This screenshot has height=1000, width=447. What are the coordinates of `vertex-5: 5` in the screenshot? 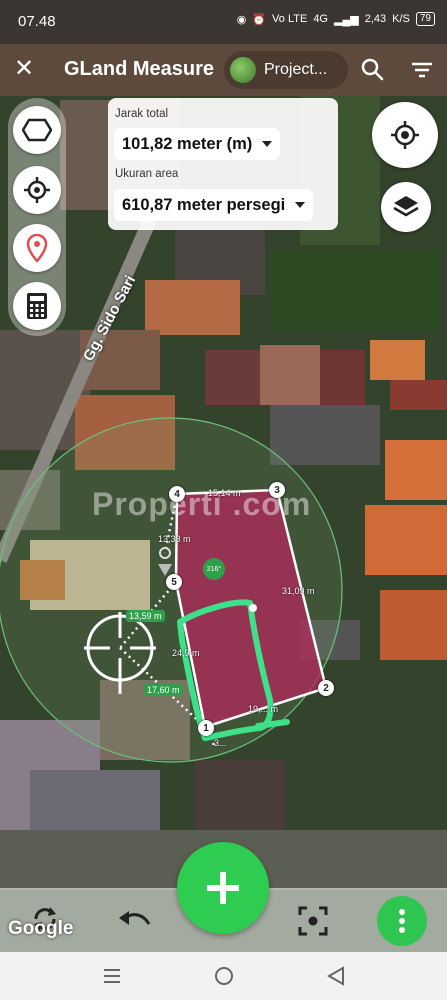 It's located at (174, 582).